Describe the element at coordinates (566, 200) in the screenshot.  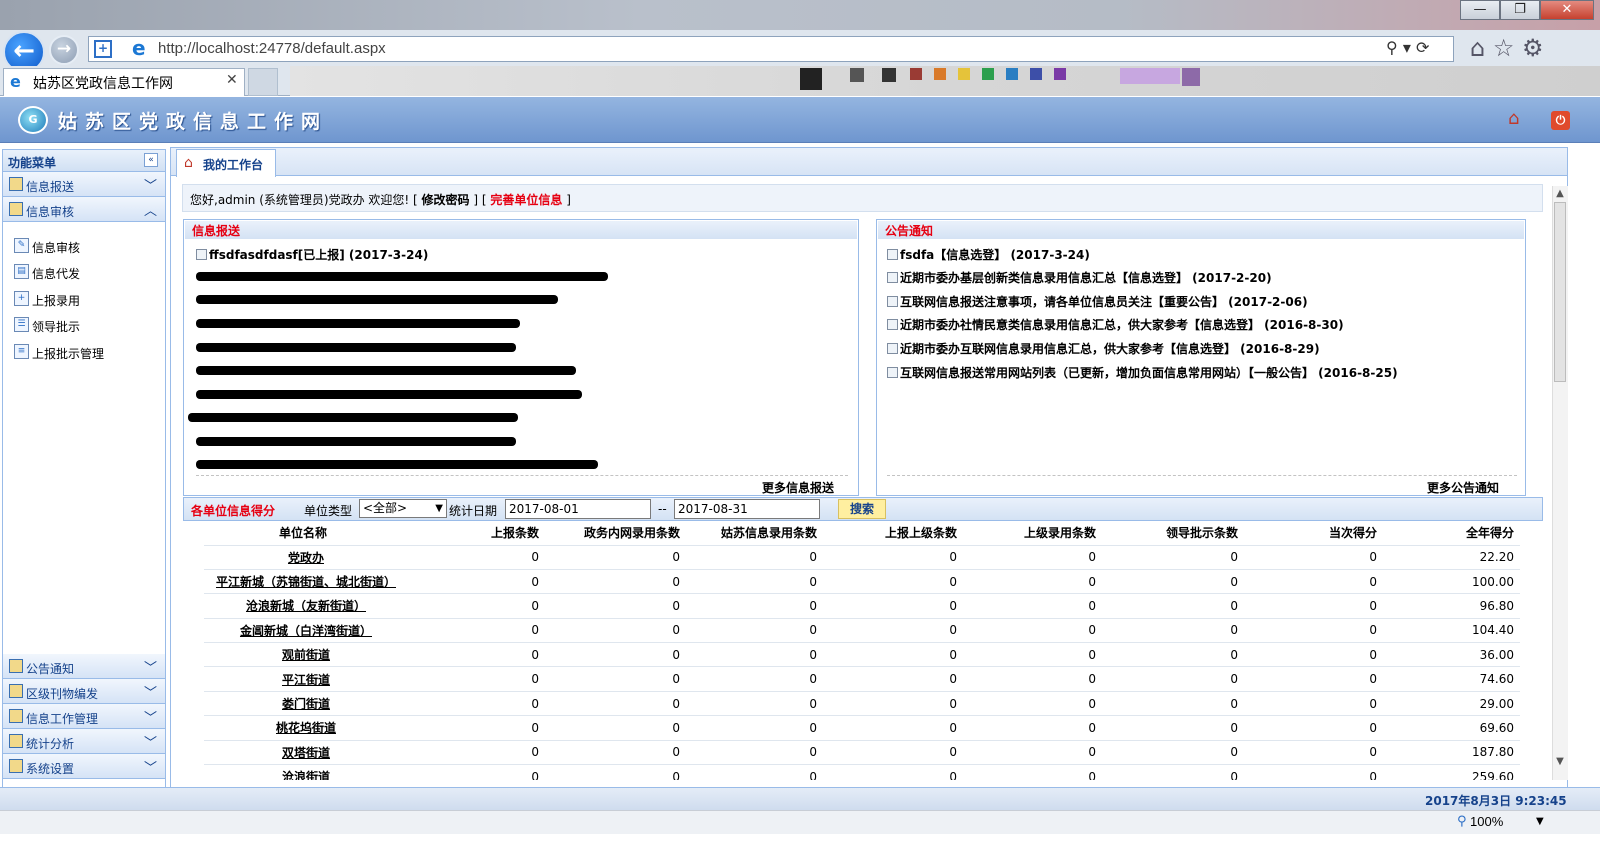
I see `bracket-end: ]` at that location.